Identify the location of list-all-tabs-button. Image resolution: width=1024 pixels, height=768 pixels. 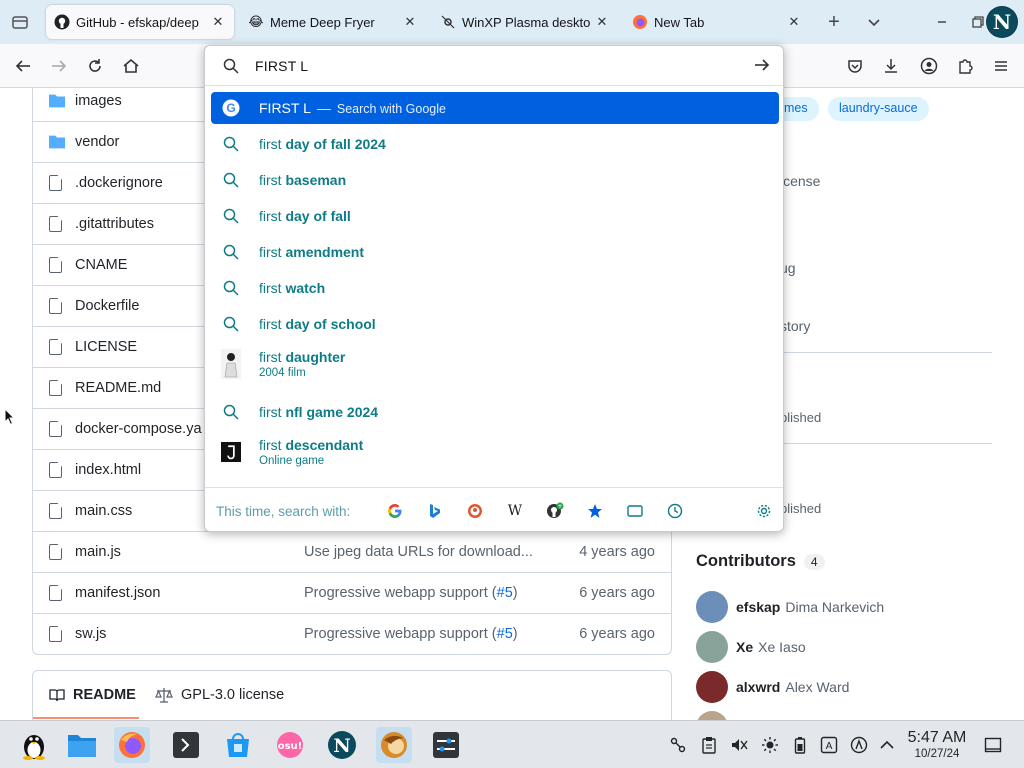
(874, 22).